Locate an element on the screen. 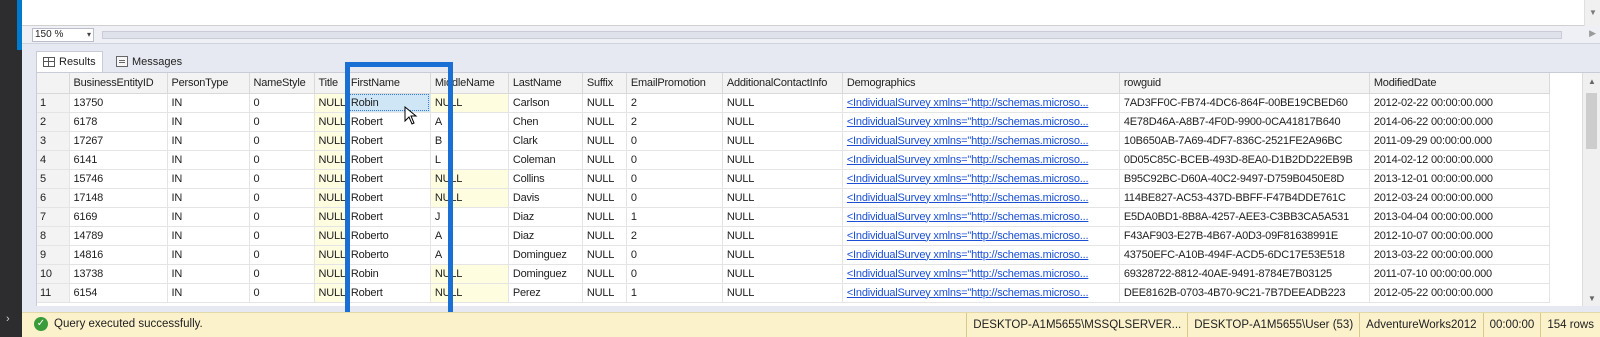 The width and height of the screenshot is (1600, 337). grid-cell: 2 is located at coordinates (674, 103).